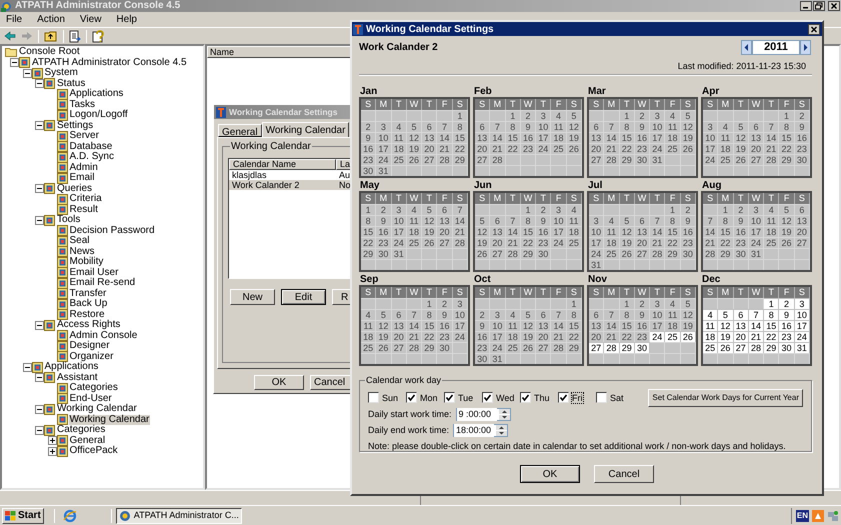 The width and height of the screenshot is (841, 525). Describe the element at coordinates (93, 451) in the screenshot. I see `tree-item: OfficePack` at that location.